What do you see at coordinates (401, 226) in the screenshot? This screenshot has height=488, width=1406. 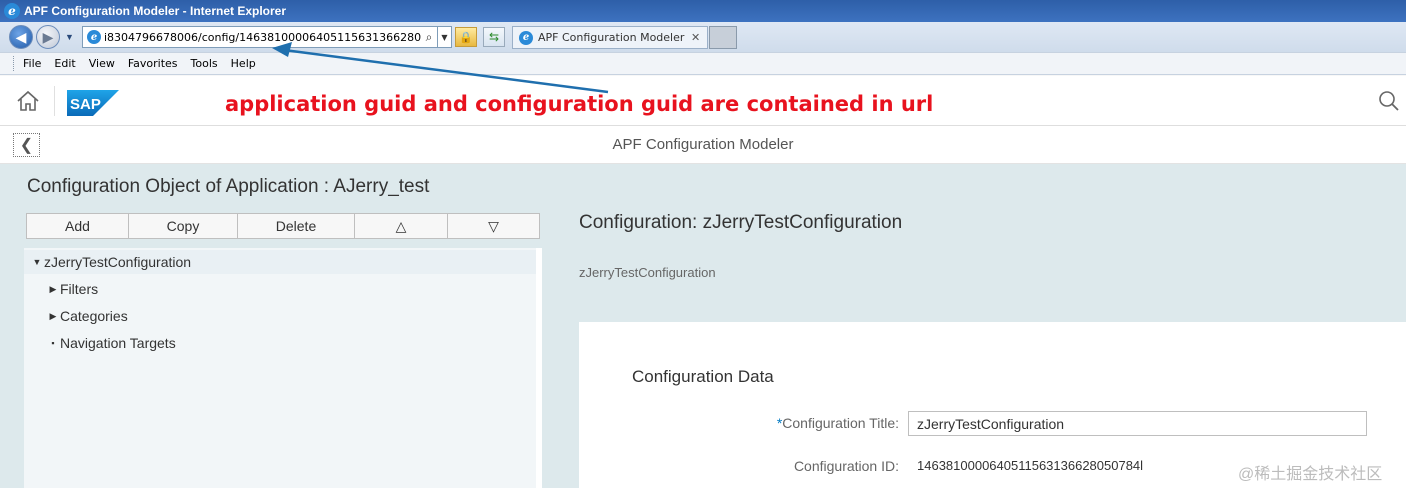 I see `move-up-button: △` at bounding box center [401, 226].